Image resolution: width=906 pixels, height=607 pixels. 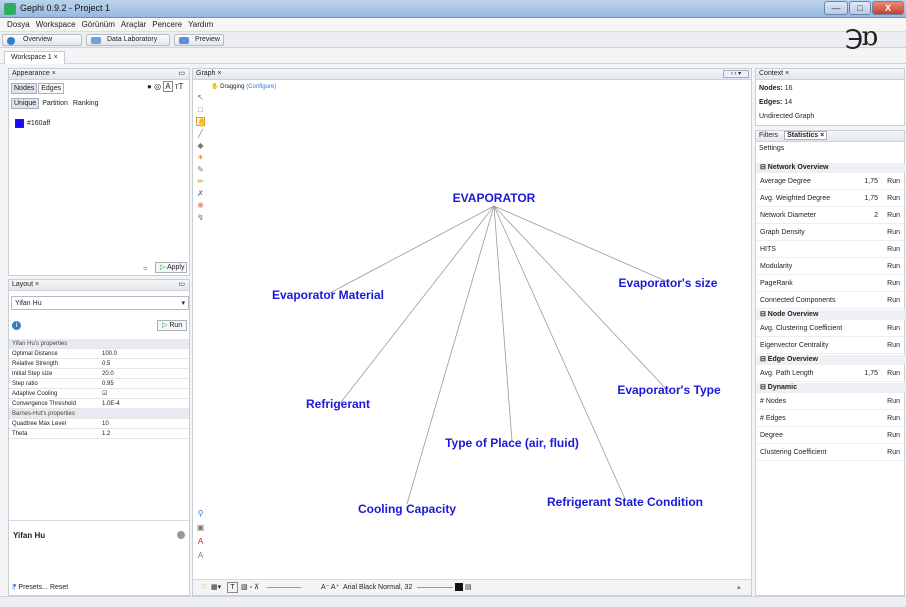 I want to click on statistics-section: ⊟ Network Overview, so click(x=831, y=168).